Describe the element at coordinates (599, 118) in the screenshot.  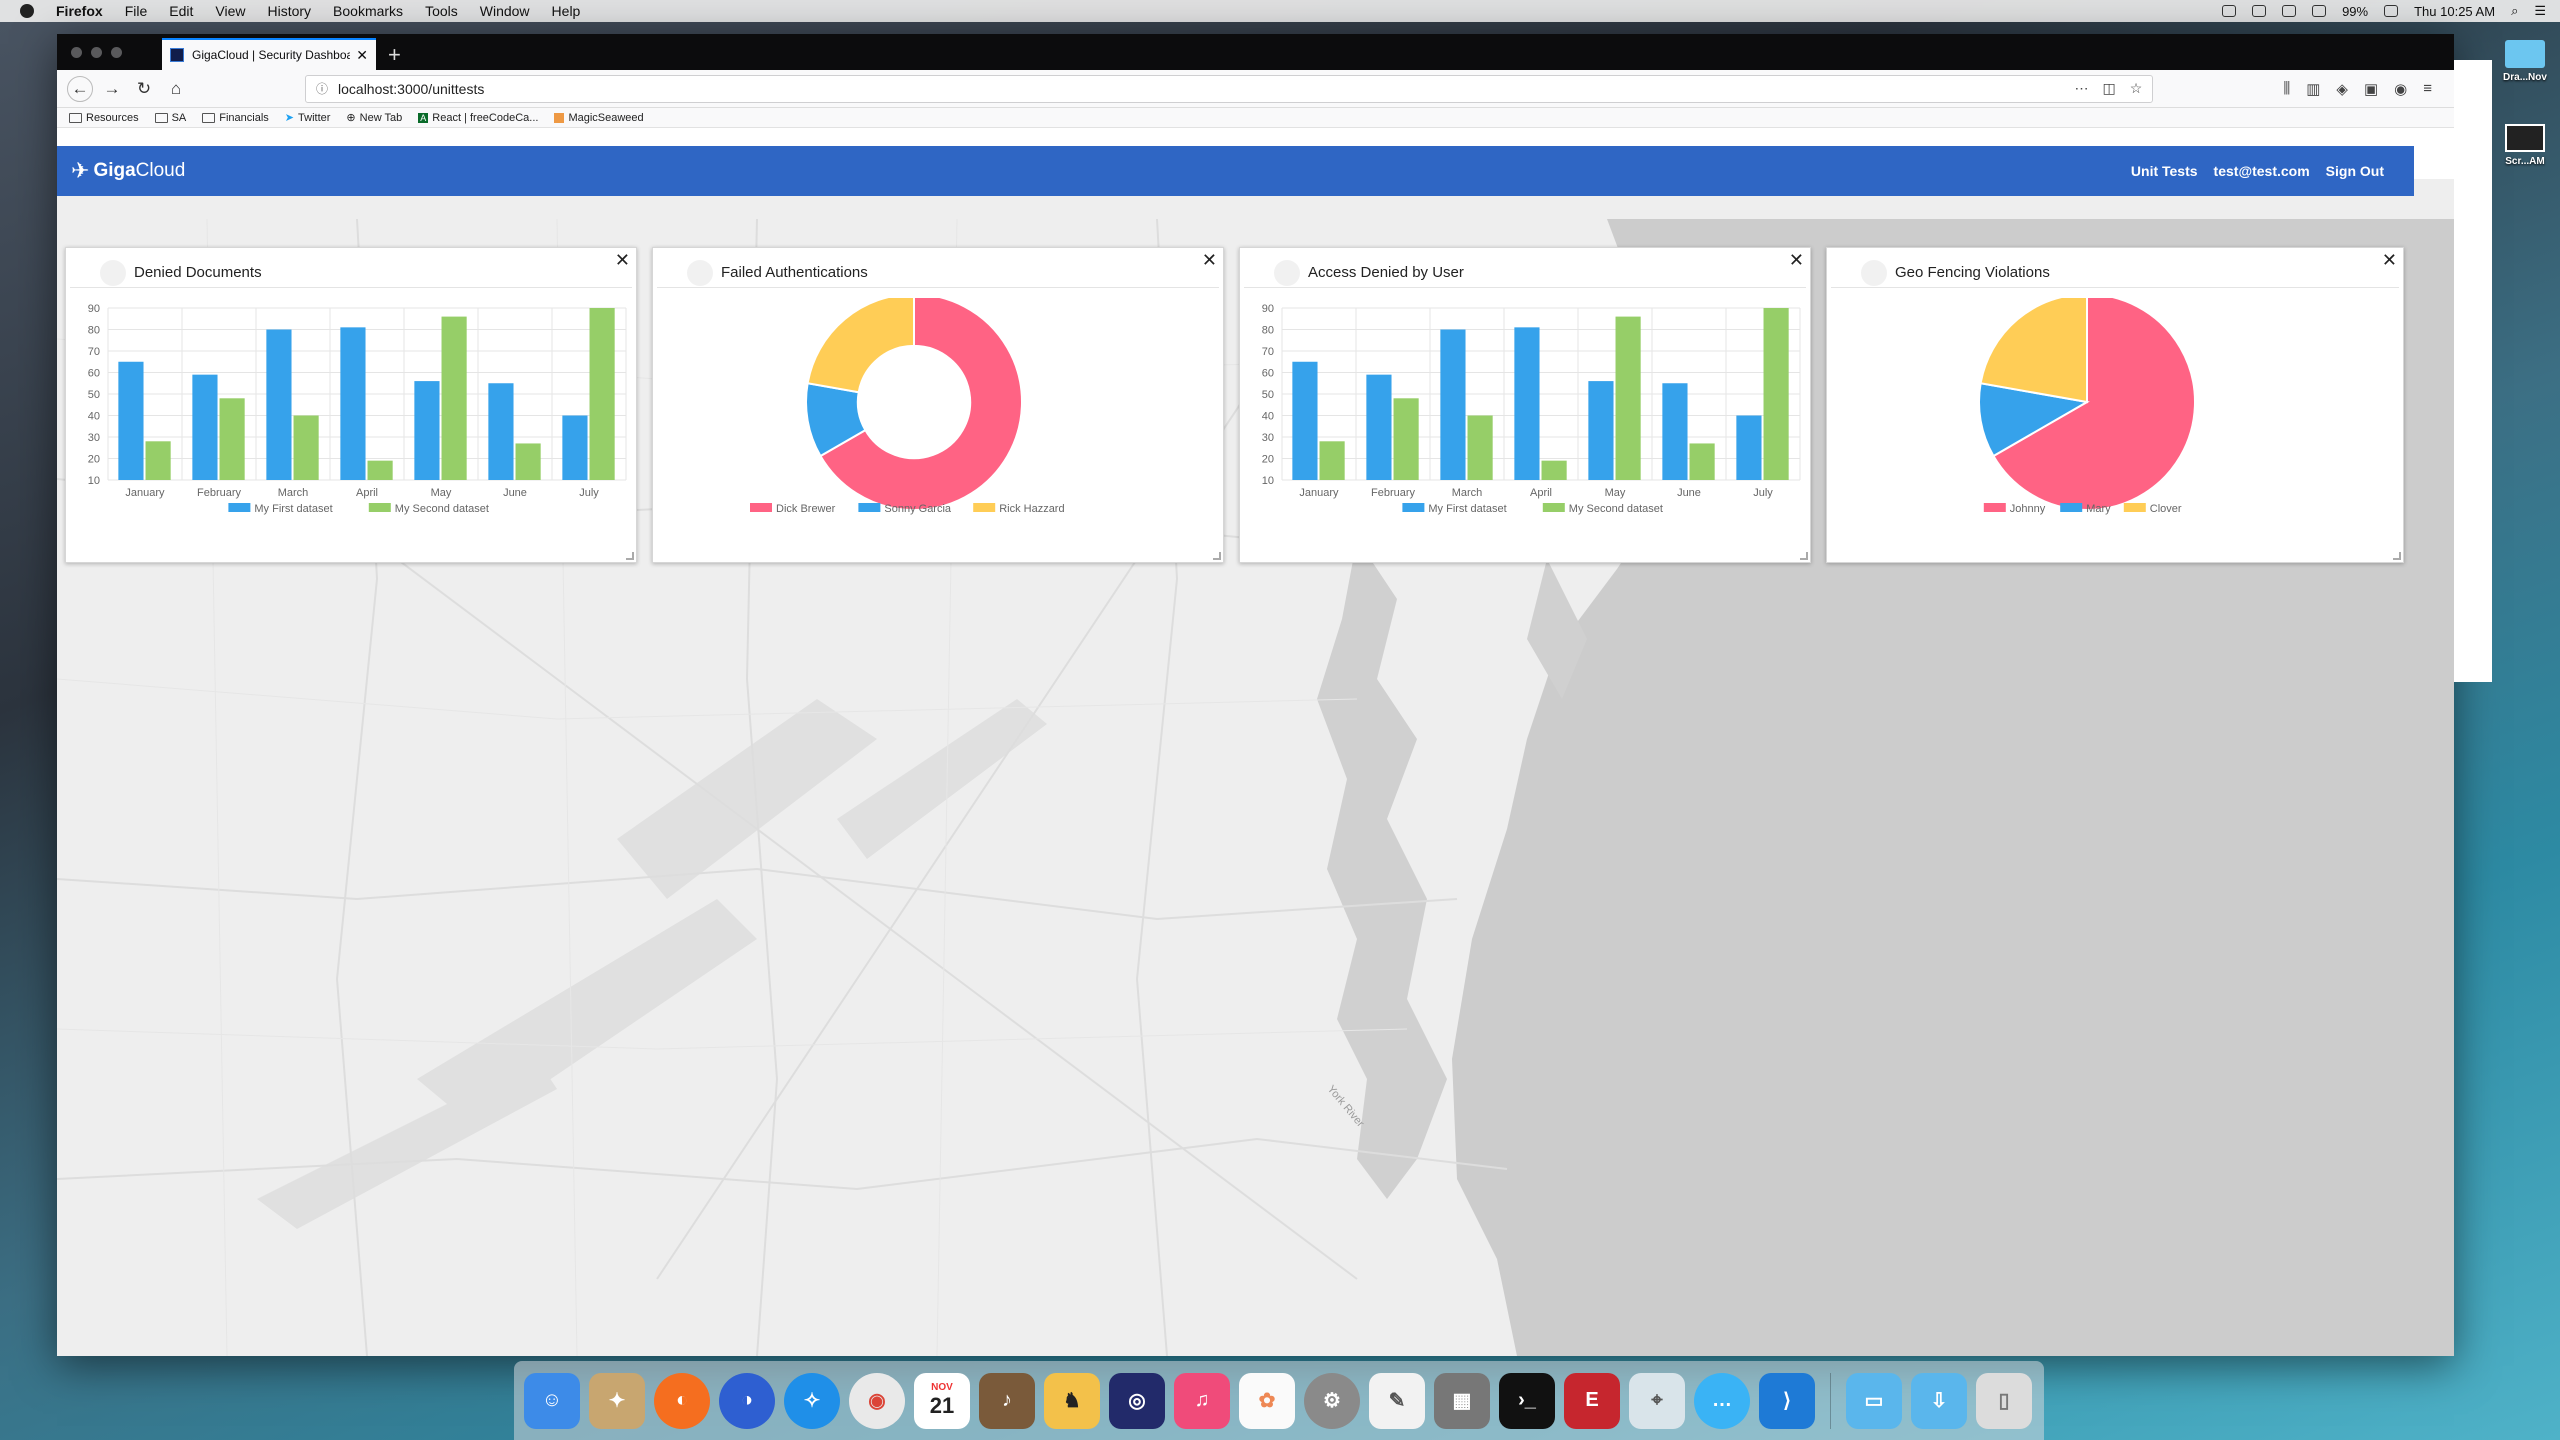
I see `bookmark-magicseaweed: MagicSeaweed` at that location.